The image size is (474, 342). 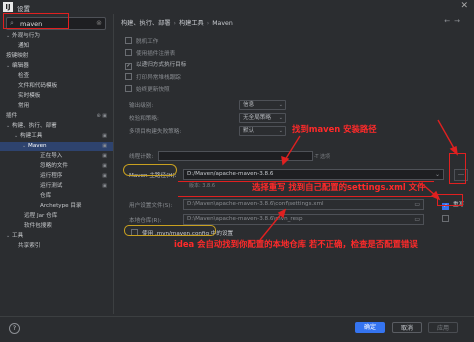 What do you see at coordinates (370, 327) in the screenshot?
I see `ok-button: 确定` at bounding box center [370, 327].